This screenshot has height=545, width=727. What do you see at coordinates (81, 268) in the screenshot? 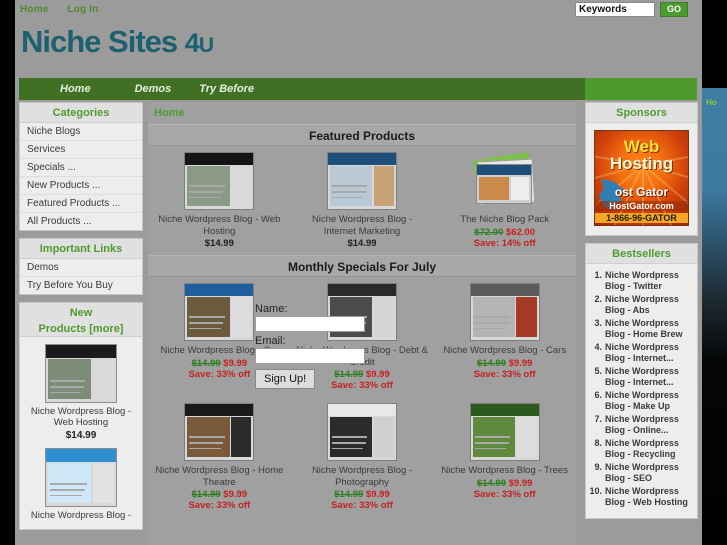
I see `link-demos: Demos` at bounding box center [81, 268].